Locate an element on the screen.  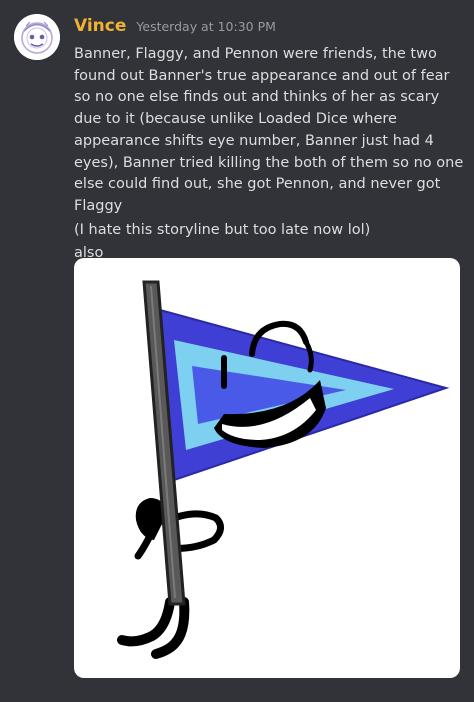
username: Vince is located at coordinates (100, 26).